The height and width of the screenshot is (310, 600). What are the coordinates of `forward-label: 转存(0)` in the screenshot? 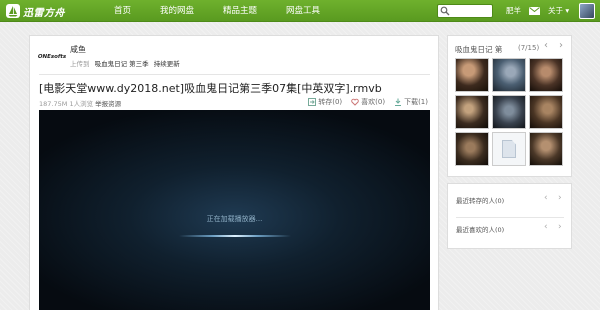 It's located at (330, 102).